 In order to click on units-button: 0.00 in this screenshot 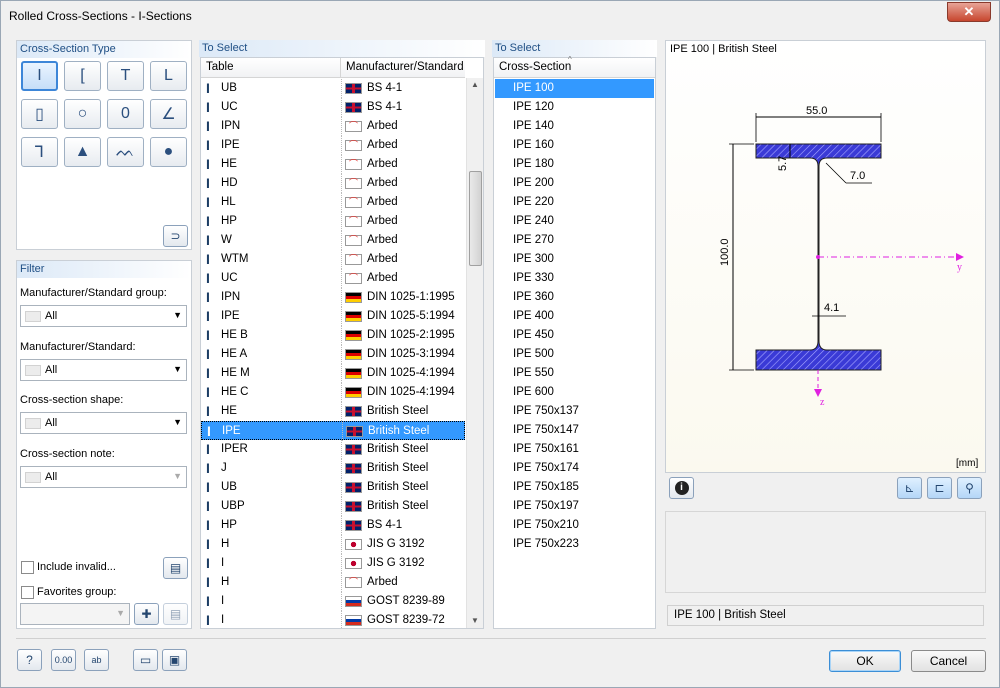, I will do `click(63, 660)`.